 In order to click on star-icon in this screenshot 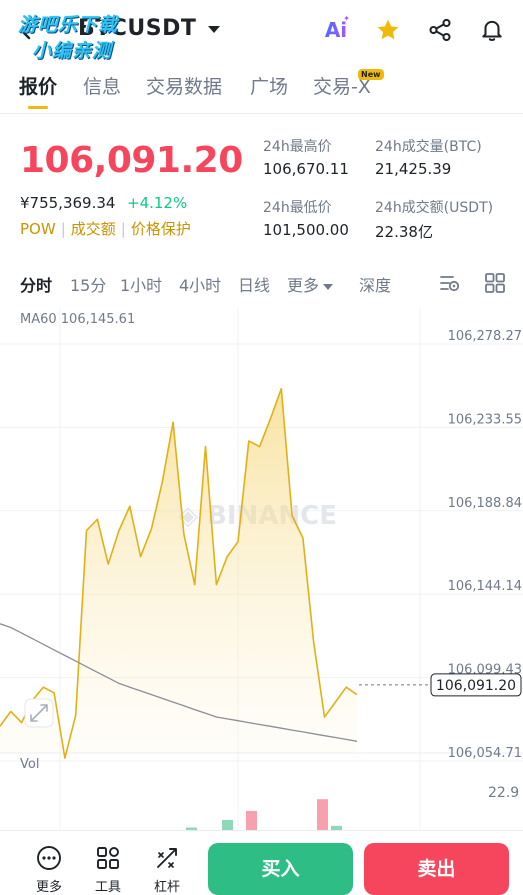, I will do `click(388, 29)`.